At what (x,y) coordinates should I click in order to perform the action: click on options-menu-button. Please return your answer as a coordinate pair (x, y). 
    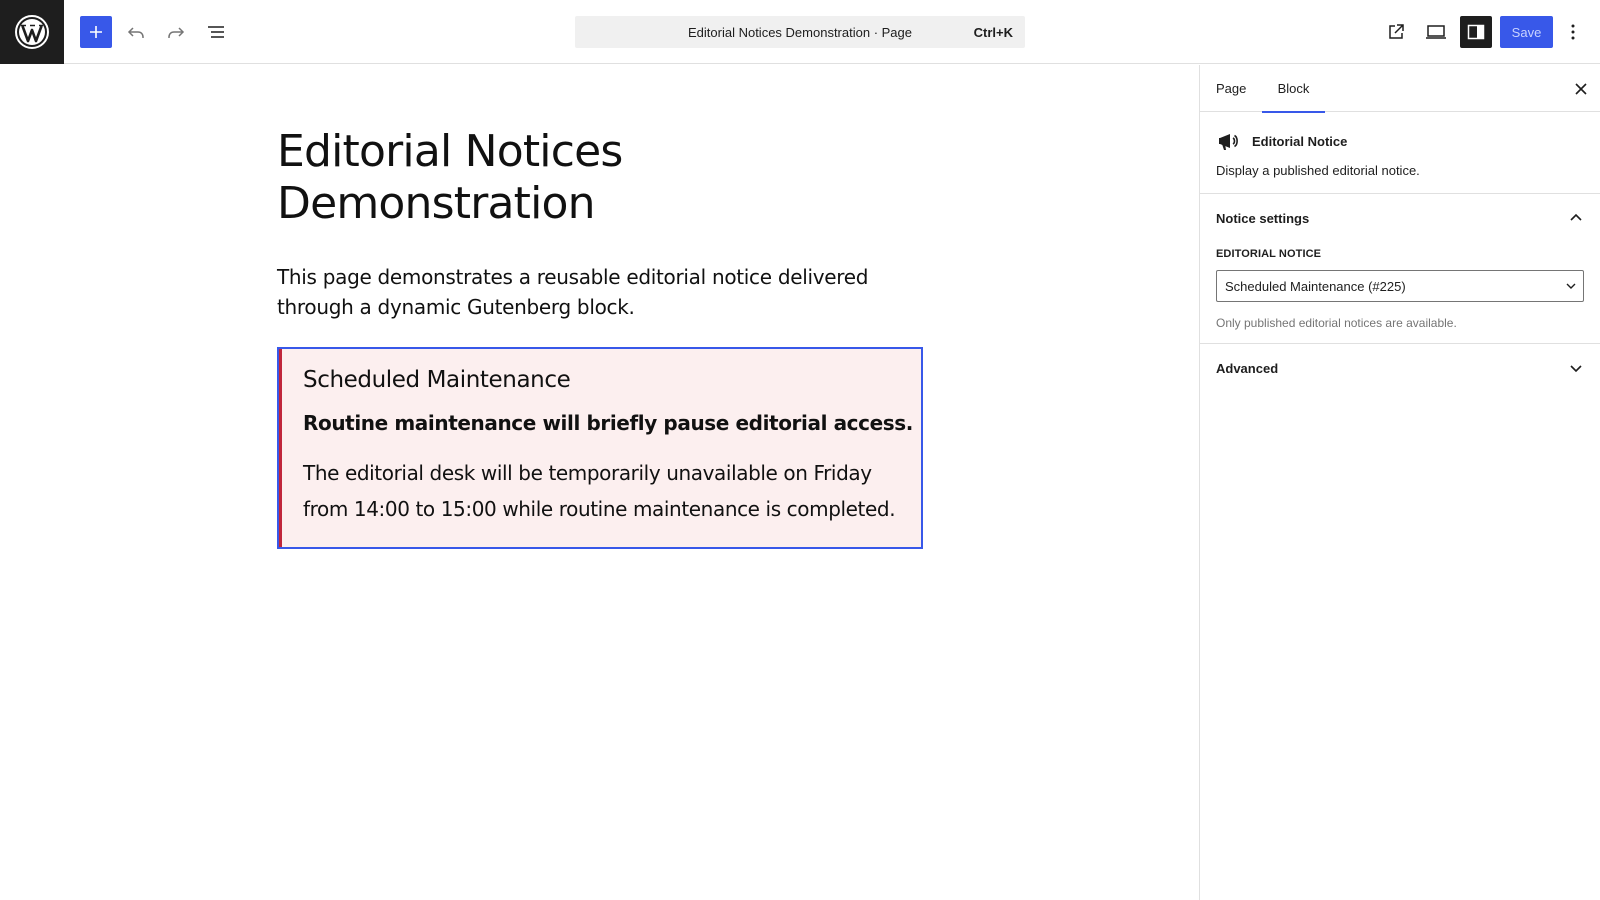
    Looking at the image, I should click on (1573, 32).